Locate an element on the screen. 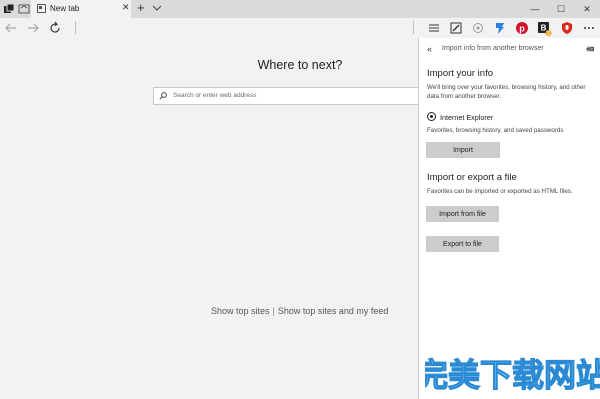 The width and height of the screenshot is (600, 399). page-icon is located at coordinates (41, 8).